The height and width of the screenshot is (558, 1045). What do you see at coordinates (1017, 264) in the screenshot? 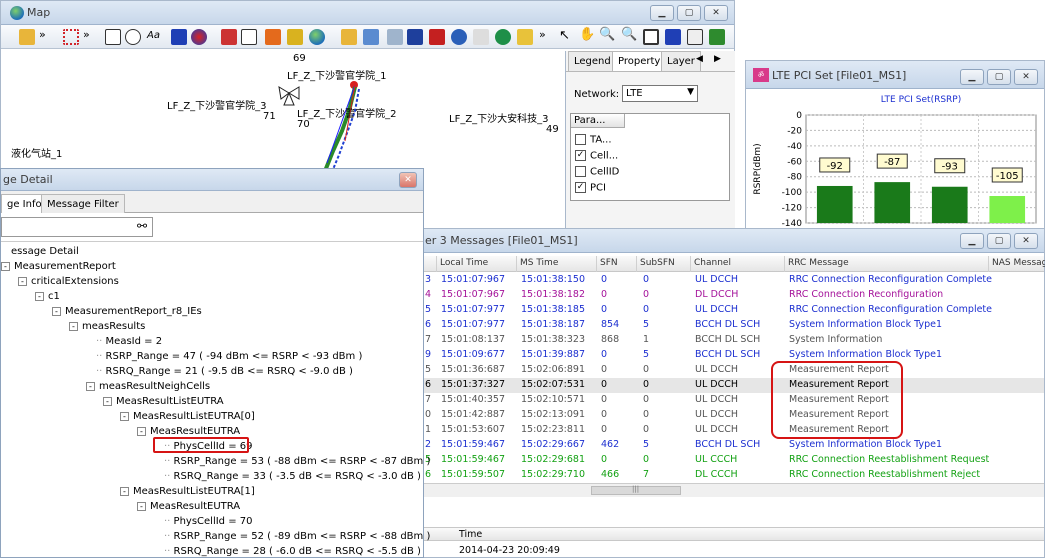
I see `col-nas-message: NAS Message` at bounding box center [1017, 264].